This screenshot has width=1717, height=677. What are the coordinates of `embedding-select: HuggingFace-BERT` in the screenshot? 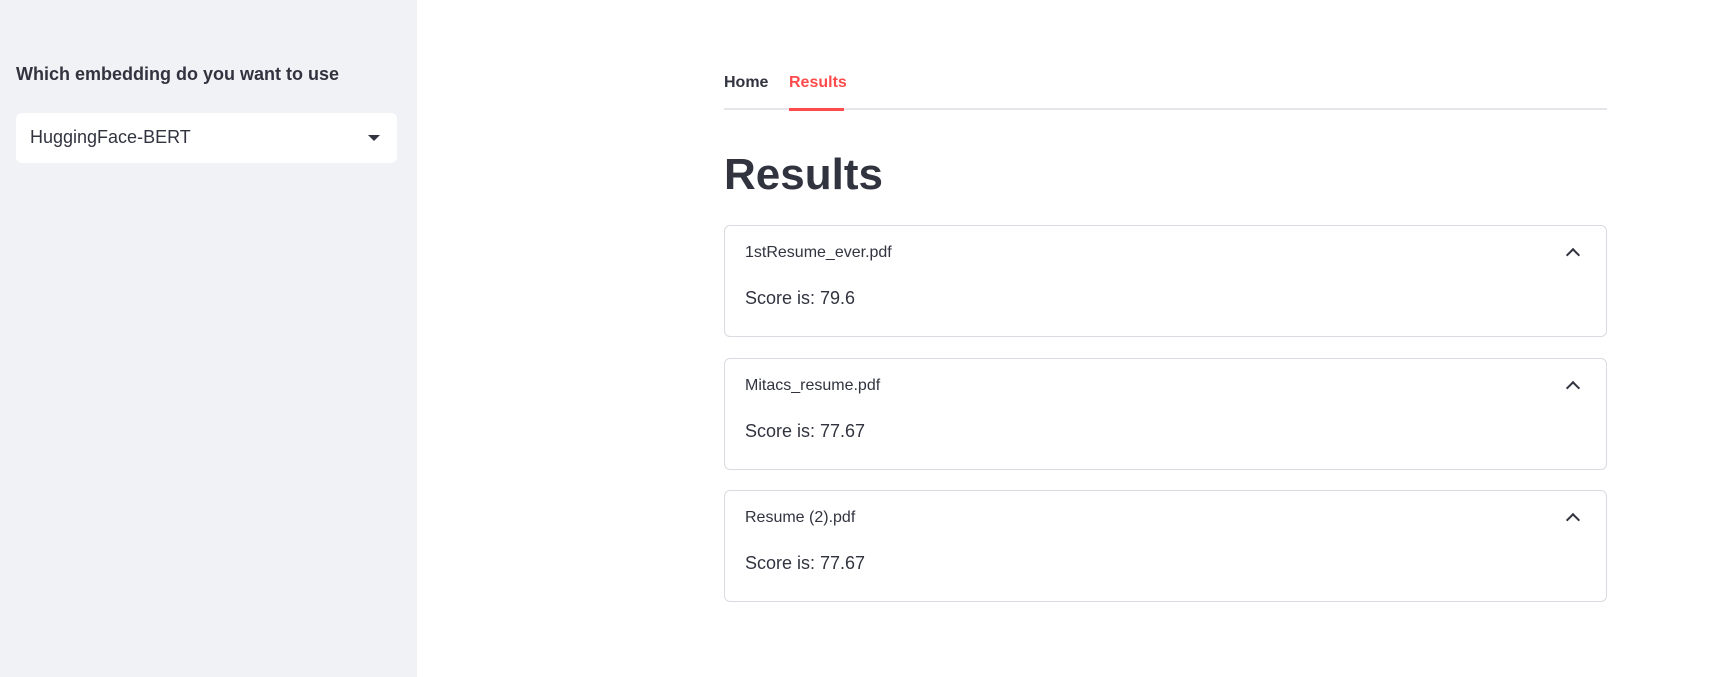 It's located at (206, 138).